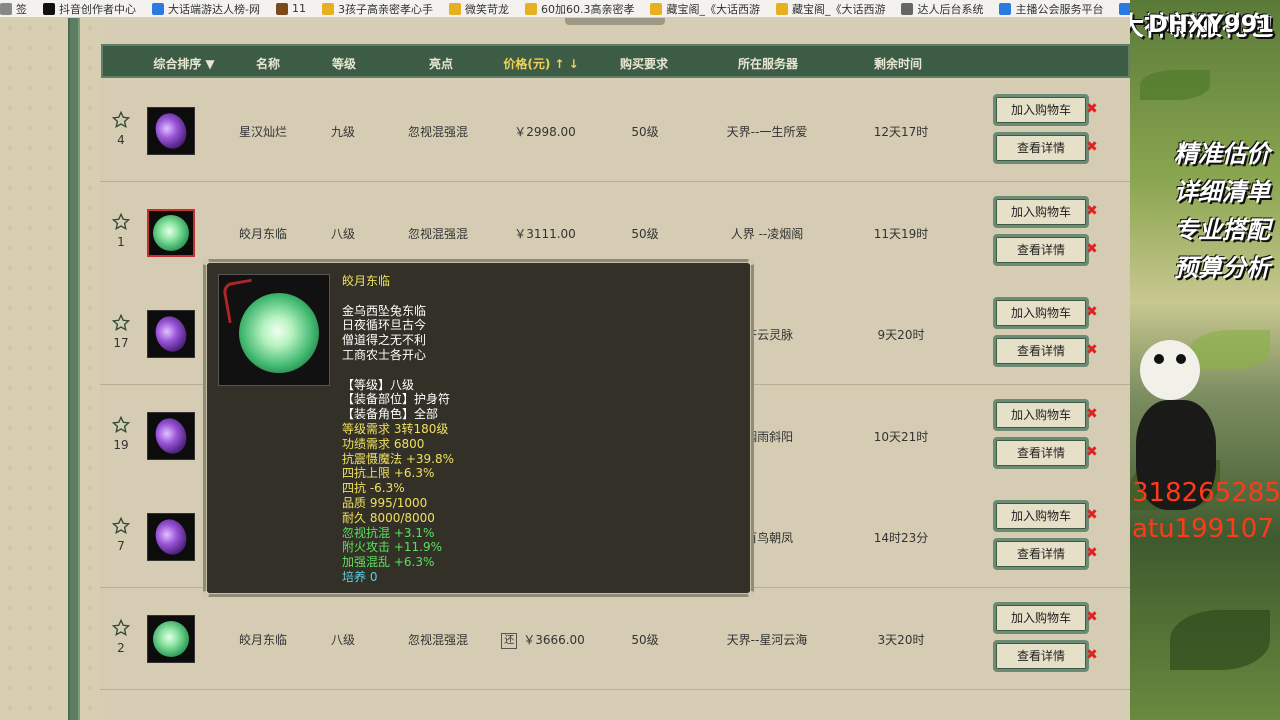  I want to click on promo-line: DHXY991, so click(1211, 24).